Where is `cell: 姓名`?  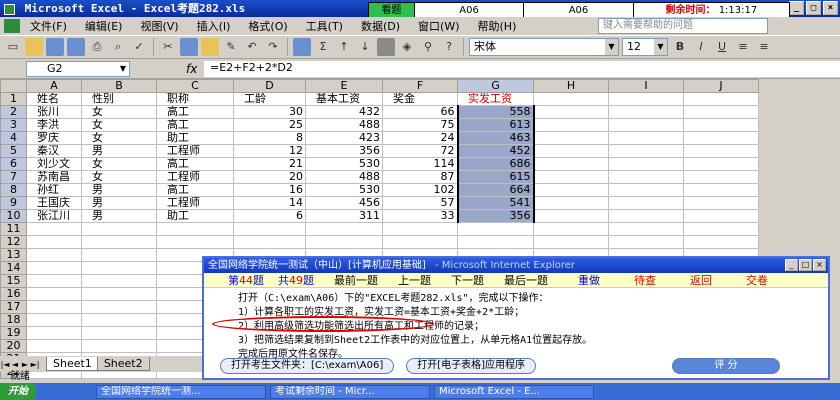
cell: 姓名 is located at coordinates (54, 99).